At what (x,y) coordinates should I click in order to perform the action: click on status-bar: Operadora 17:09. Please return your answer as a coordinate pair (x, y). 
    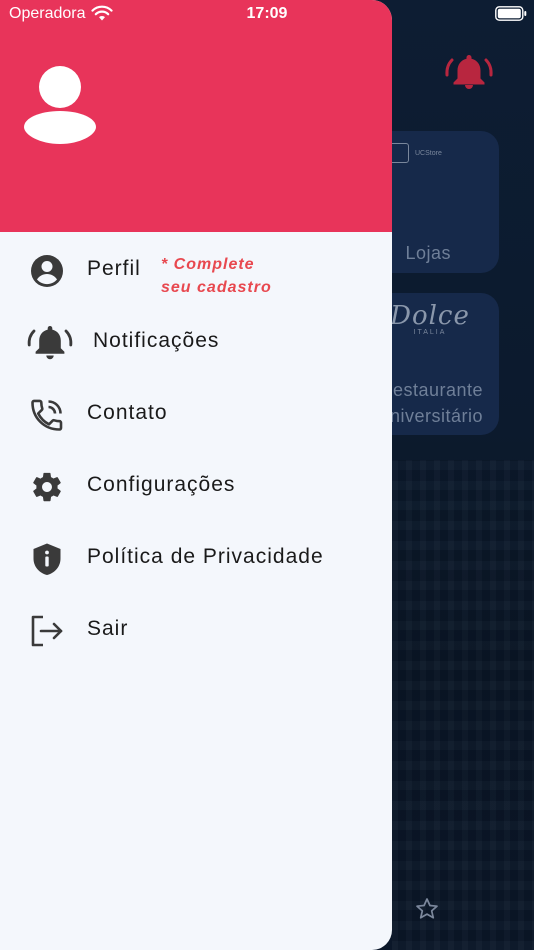
    Looking at the image, I should click on (267, 15).